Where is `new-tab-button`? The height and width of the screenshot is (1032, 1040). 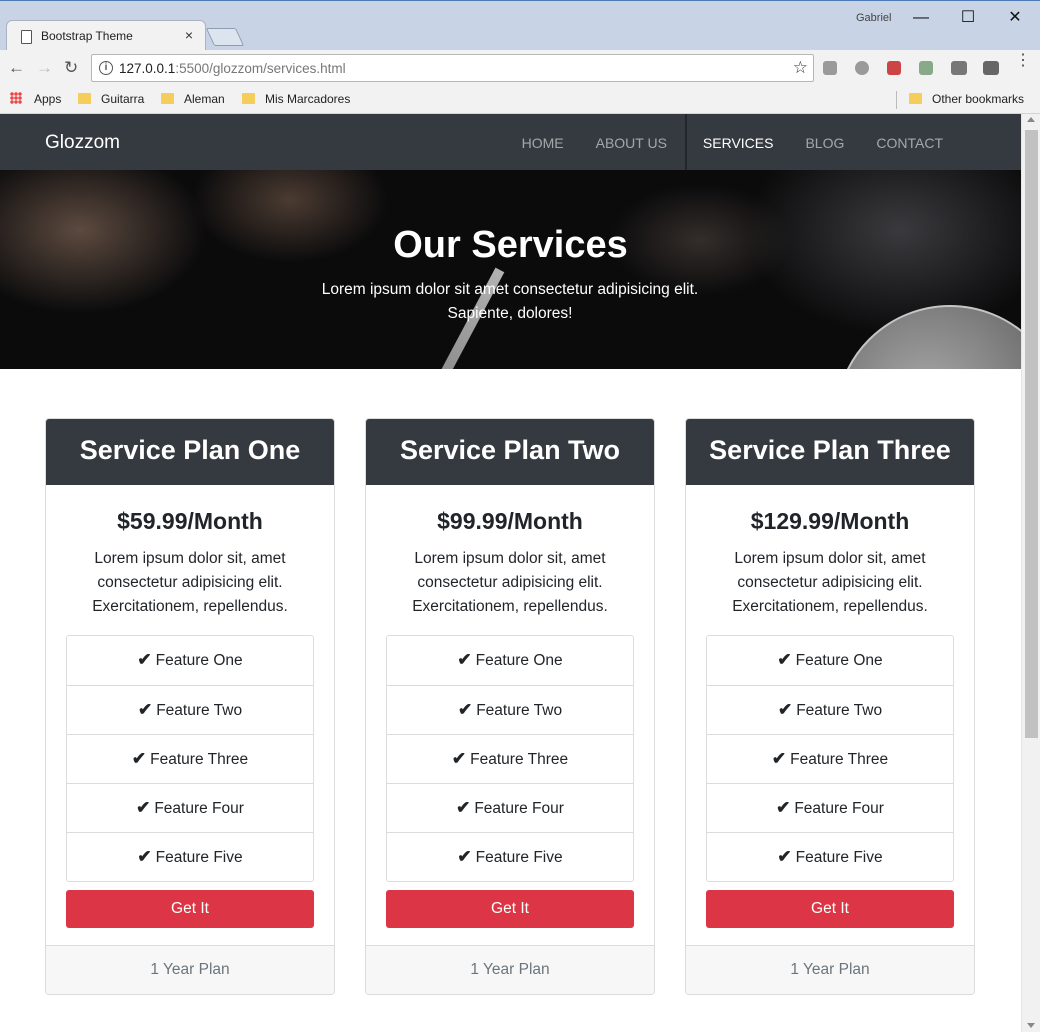 new-tab-button is located at coordinates (225, 37).